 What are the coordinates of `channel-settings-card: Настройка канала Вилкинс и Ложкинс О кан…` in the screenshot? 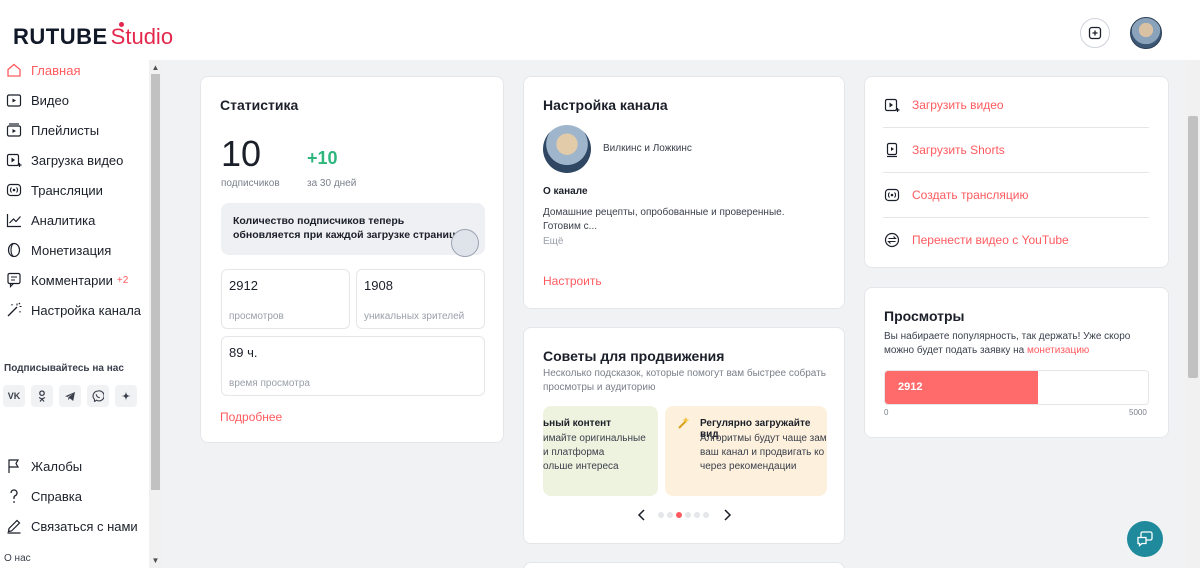 It's located at (684, 192).